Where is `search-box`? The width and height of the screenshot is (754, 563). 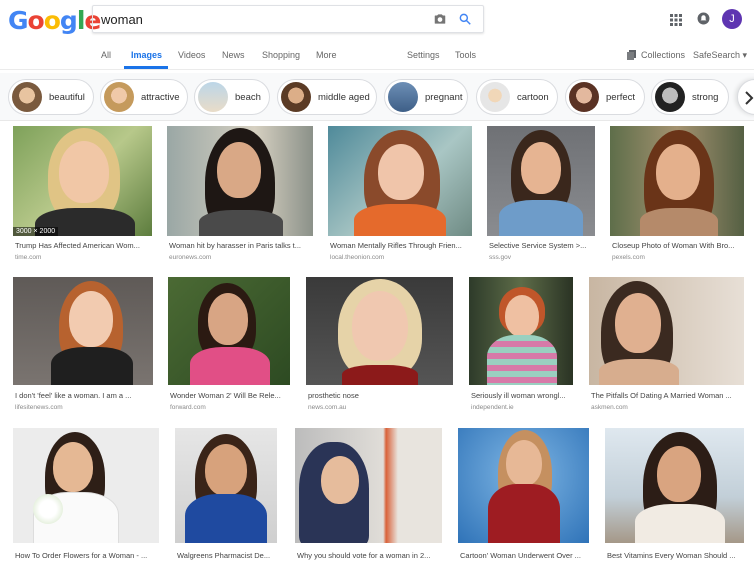 search-box is located at coordinates (288, 19).